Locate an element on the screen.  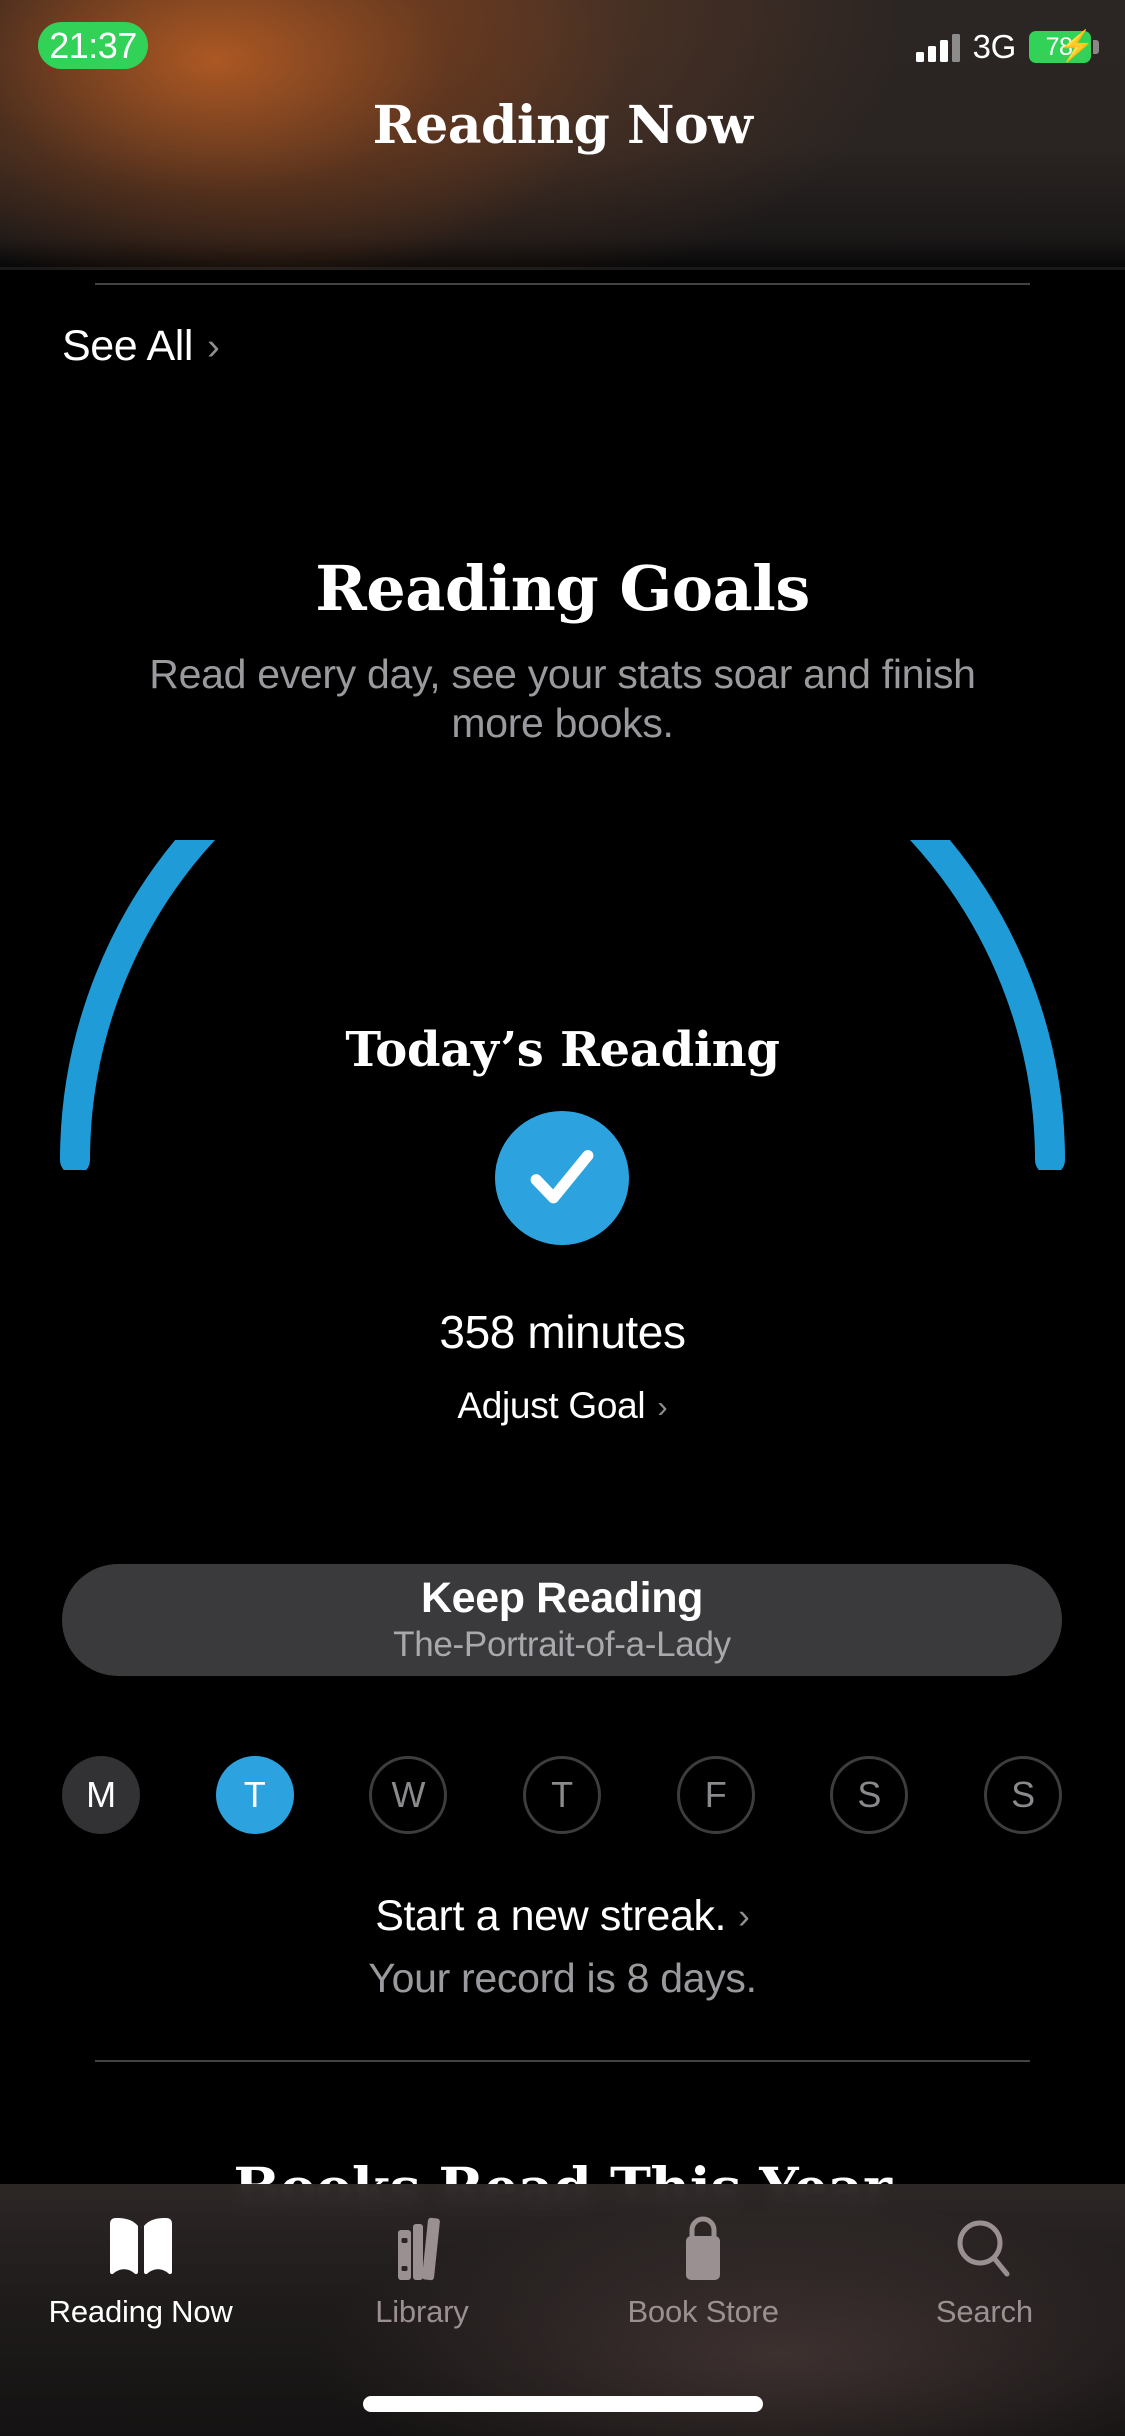
charging-bolt-icon: ⚡ is located at coordinates (1076, 46).